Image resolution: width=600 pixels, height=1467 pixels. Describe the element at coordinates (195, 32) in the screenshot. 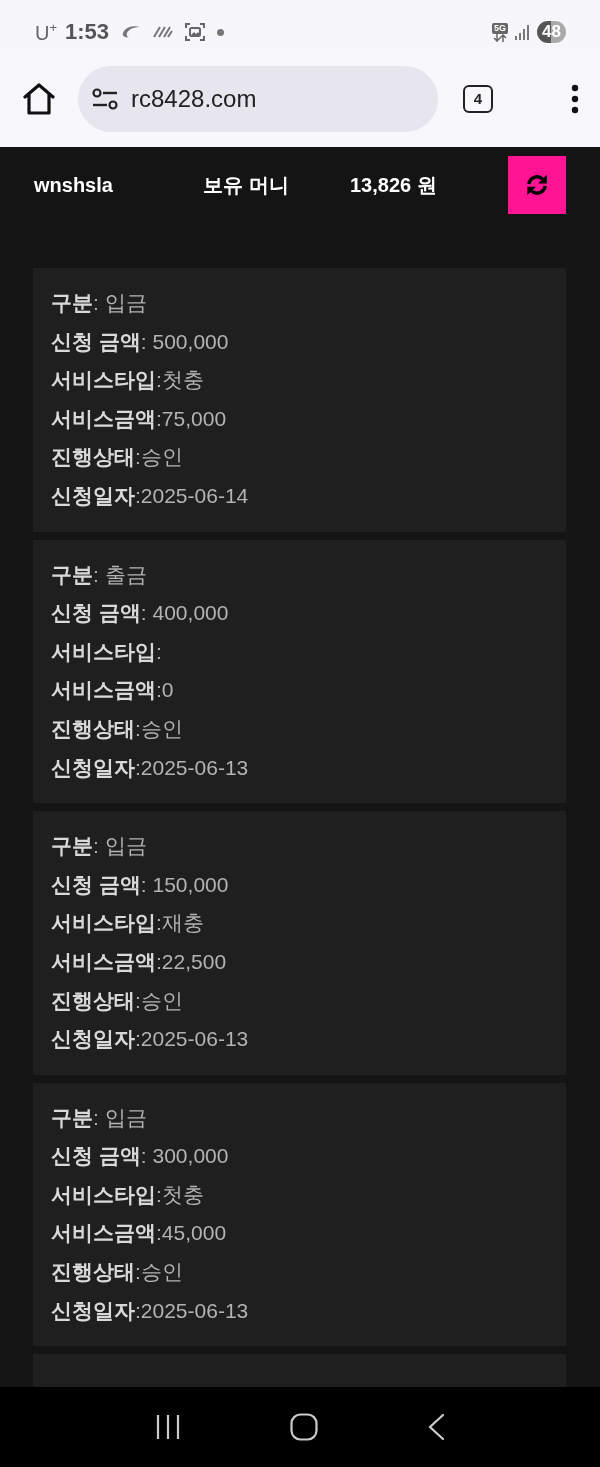

I see `screenshot-icon` at that location.